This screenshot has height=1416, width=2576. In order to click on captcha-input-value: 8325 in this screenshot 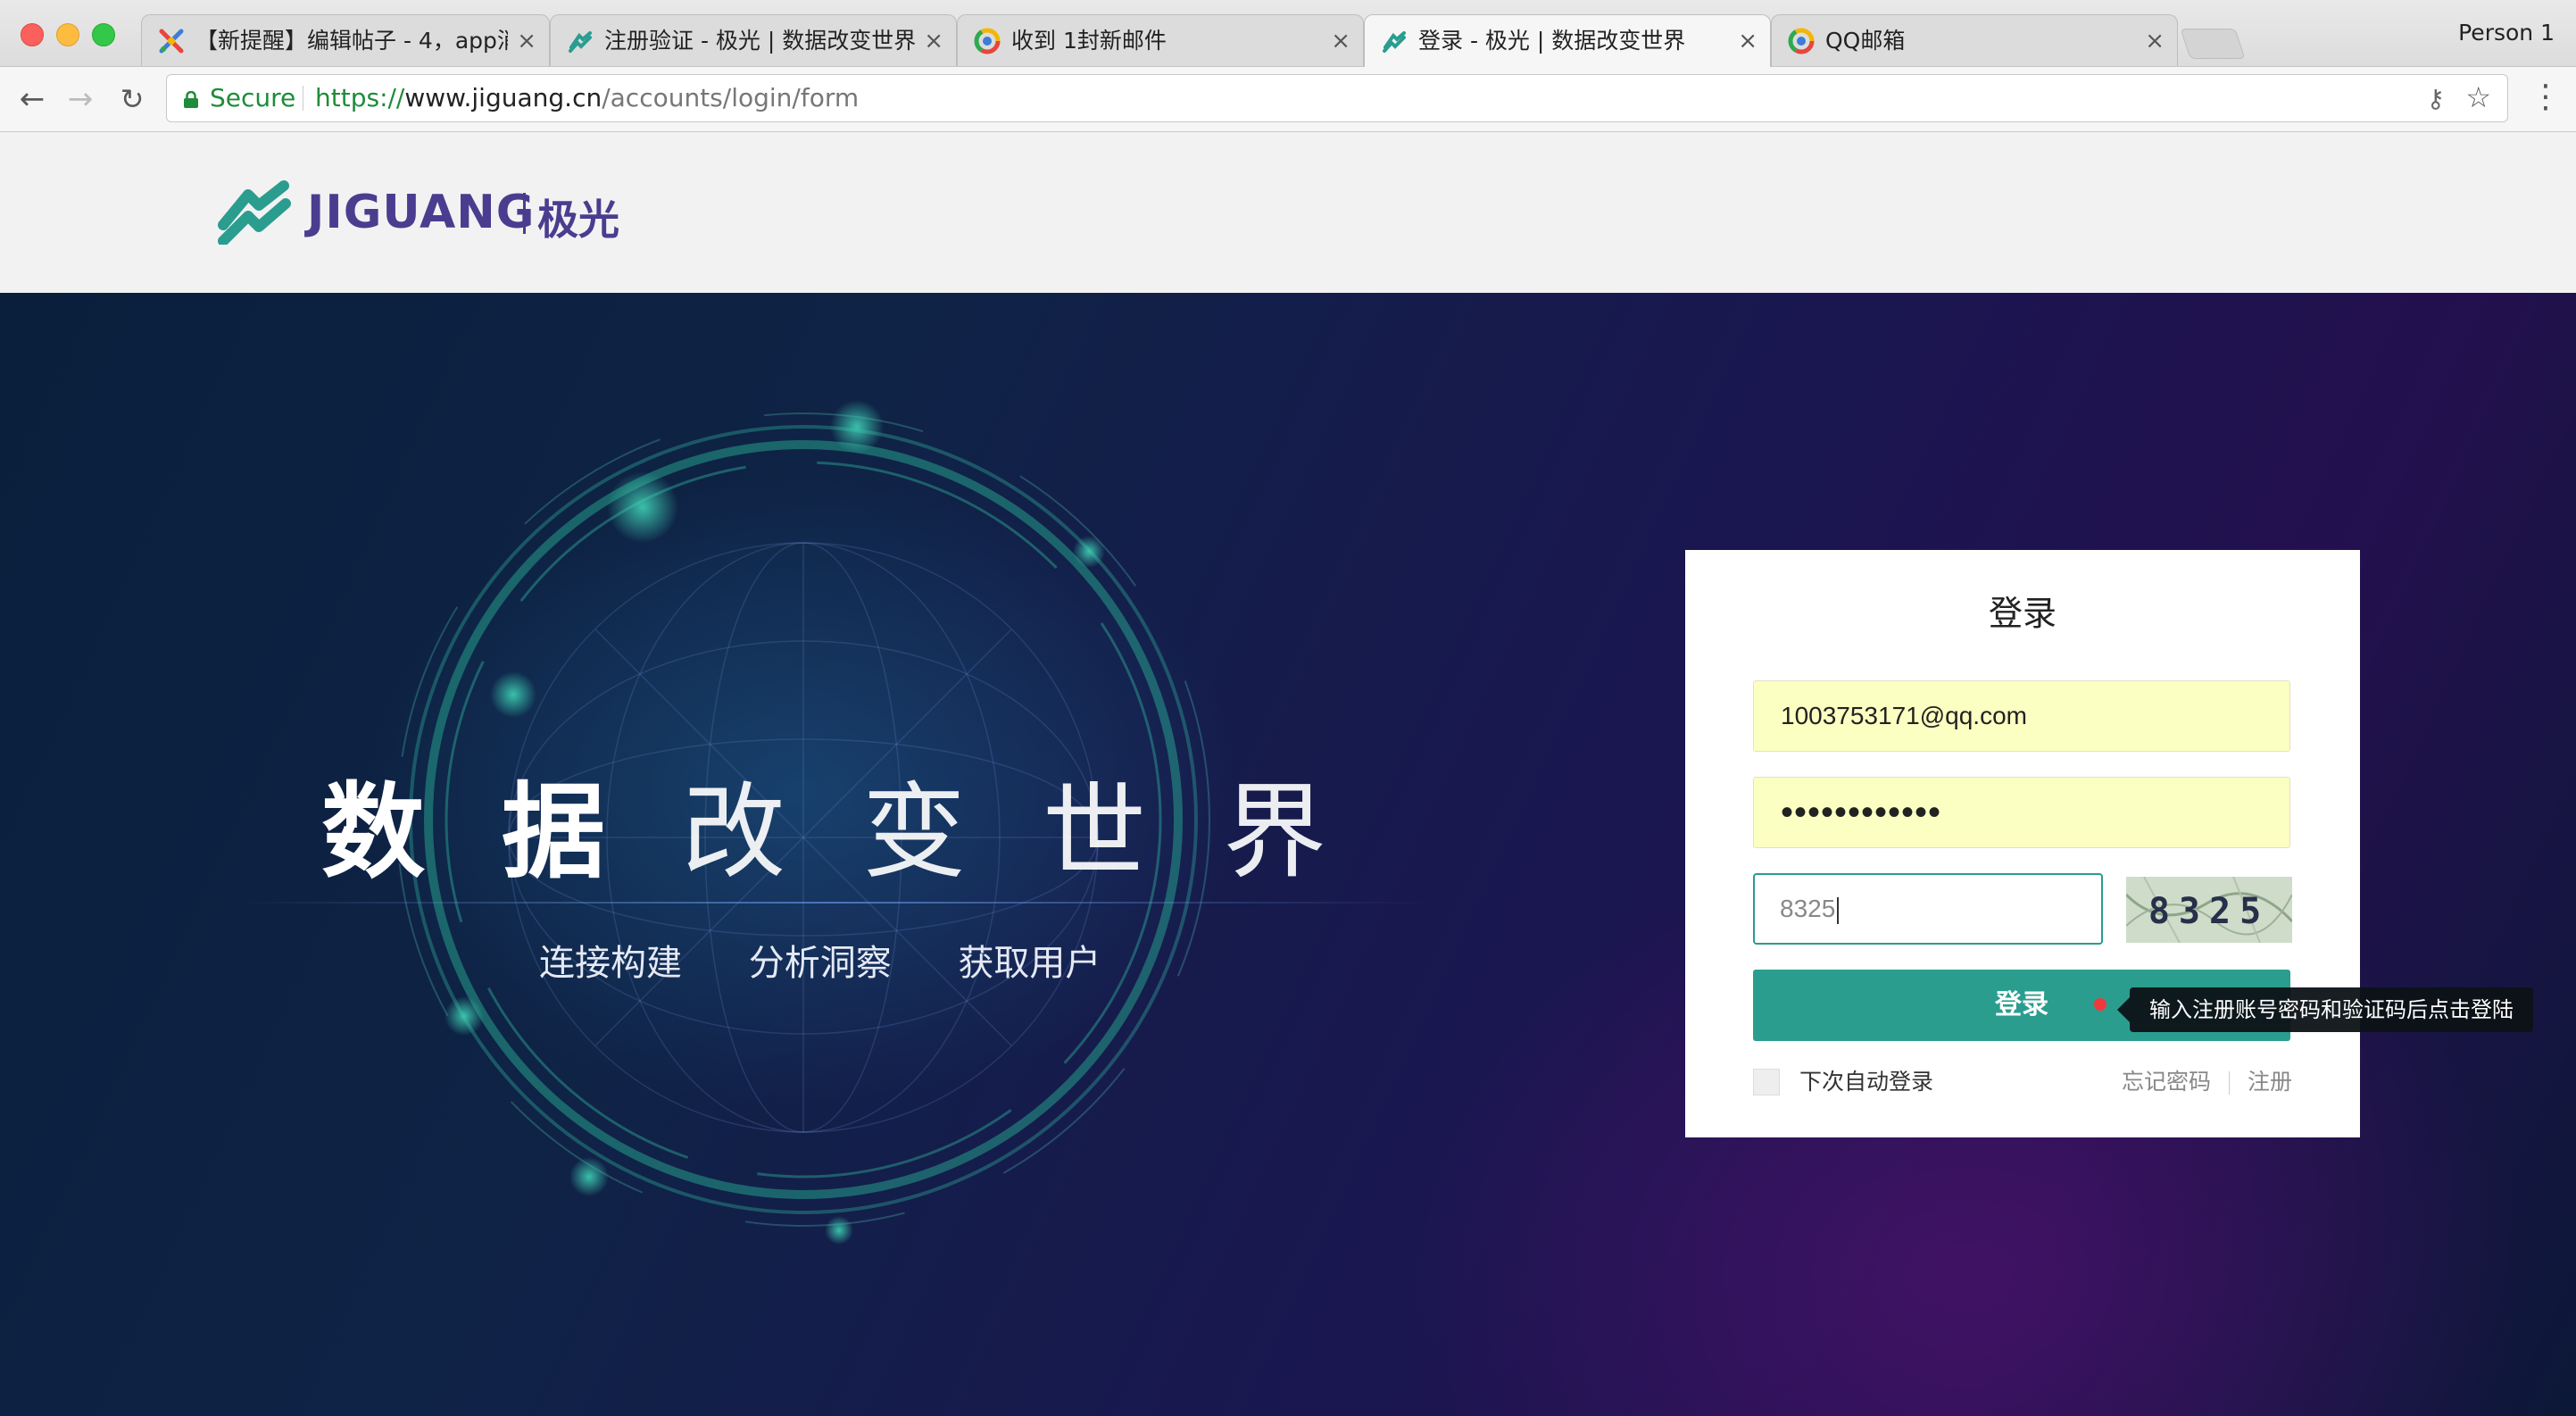, I will do `click(1808, 908)`.